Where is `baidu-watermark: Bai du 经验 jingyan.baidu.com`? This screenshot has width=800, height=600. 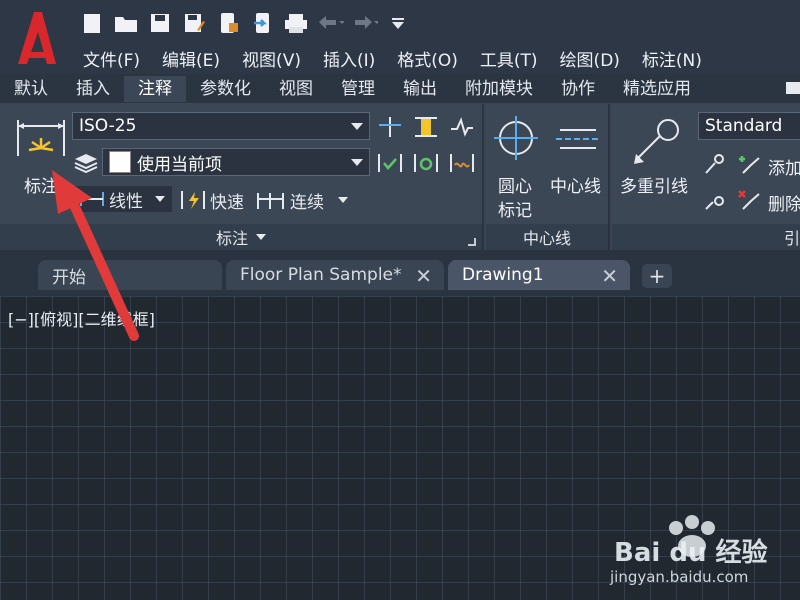
baidu-watermark: Bai du 经验 jingyan.baidu.com is located at coordinates (701, 554).